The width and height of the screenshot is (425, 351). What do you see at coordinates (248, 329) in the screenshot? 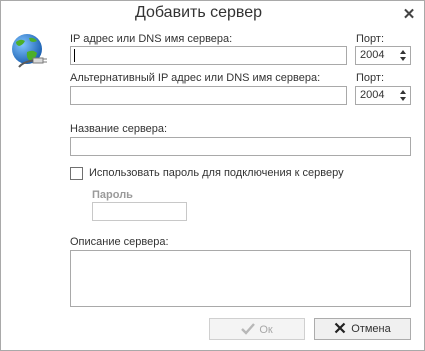
I see `checkmark-icon` at bounding box center [248, 329].